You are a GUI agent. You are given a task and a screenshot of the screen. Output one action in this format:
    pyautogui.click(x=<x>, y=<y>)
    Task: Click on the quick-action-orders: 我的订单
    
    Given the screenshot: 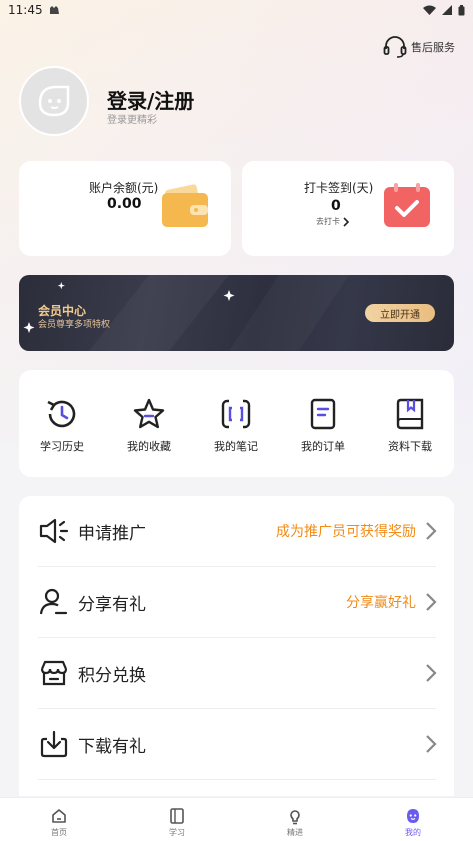 What is the action you would take?
    pyautogui.click(x=323, y=425)
    